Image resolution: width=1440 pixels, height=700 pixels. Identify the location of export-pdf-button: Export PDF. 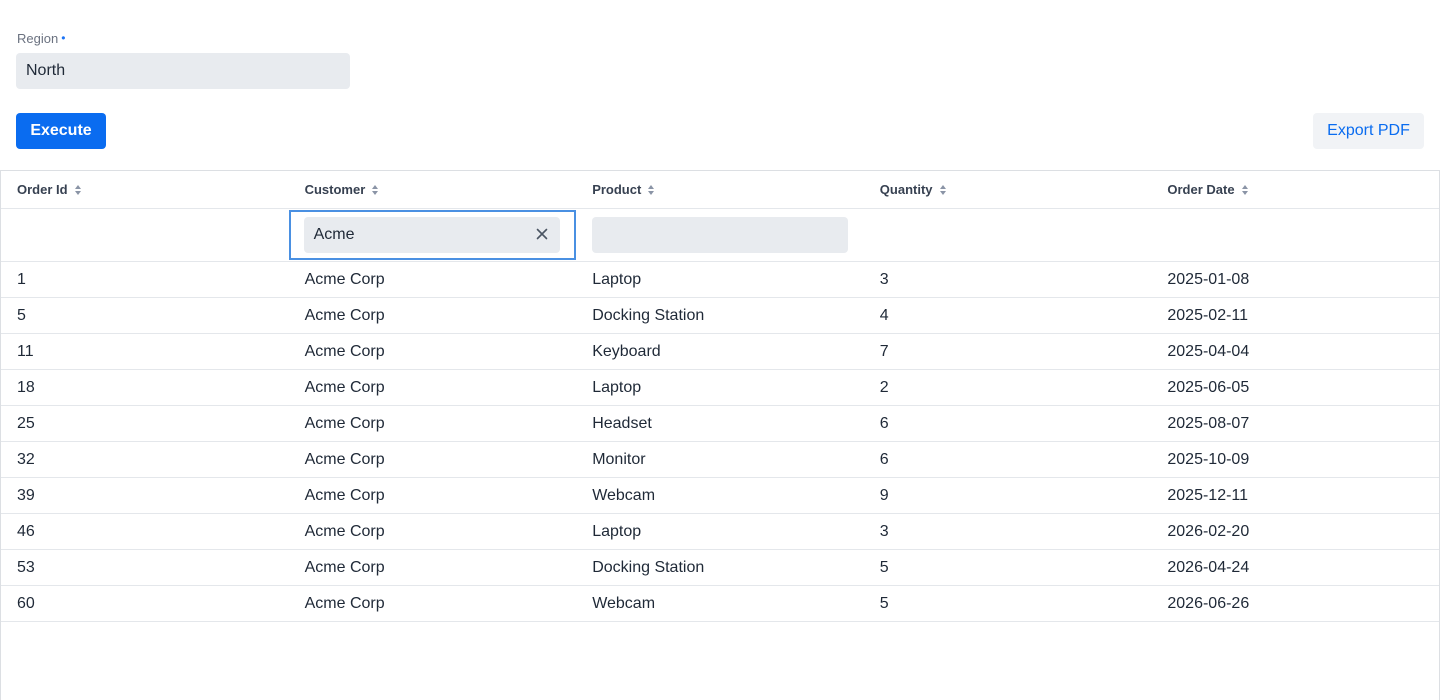
(1368, 131).